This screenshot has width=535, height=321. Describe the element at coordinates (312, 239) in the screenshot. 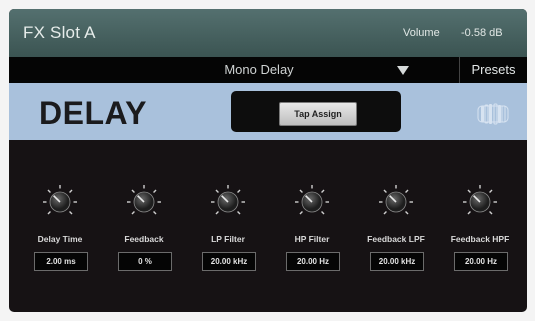

I see `knob-label: HP Filter` at that location.